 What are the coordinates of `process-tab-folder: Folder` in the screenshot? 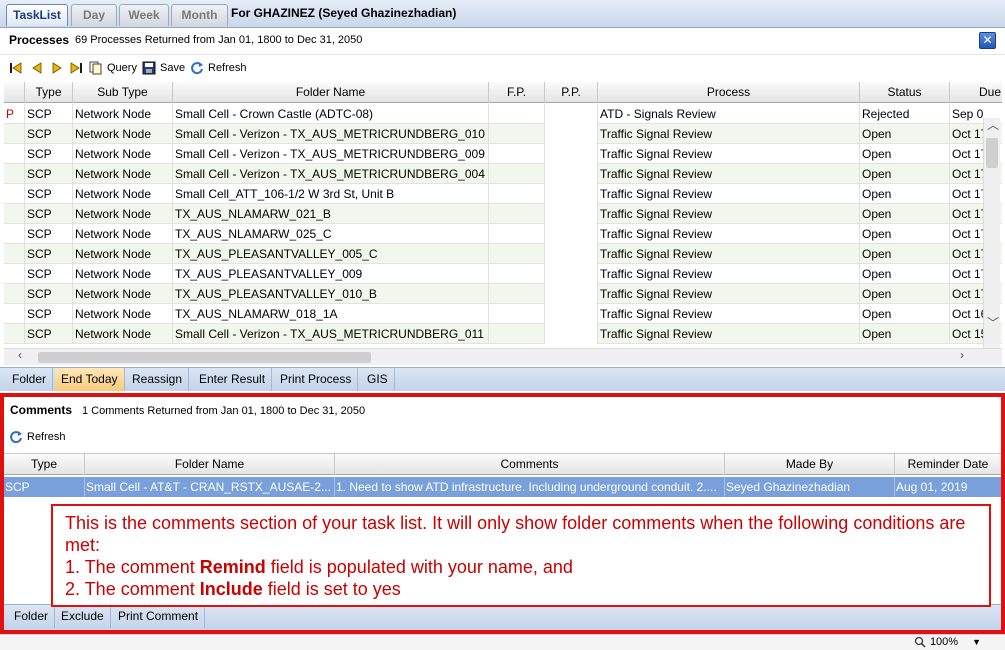 It's located at (30, 379).